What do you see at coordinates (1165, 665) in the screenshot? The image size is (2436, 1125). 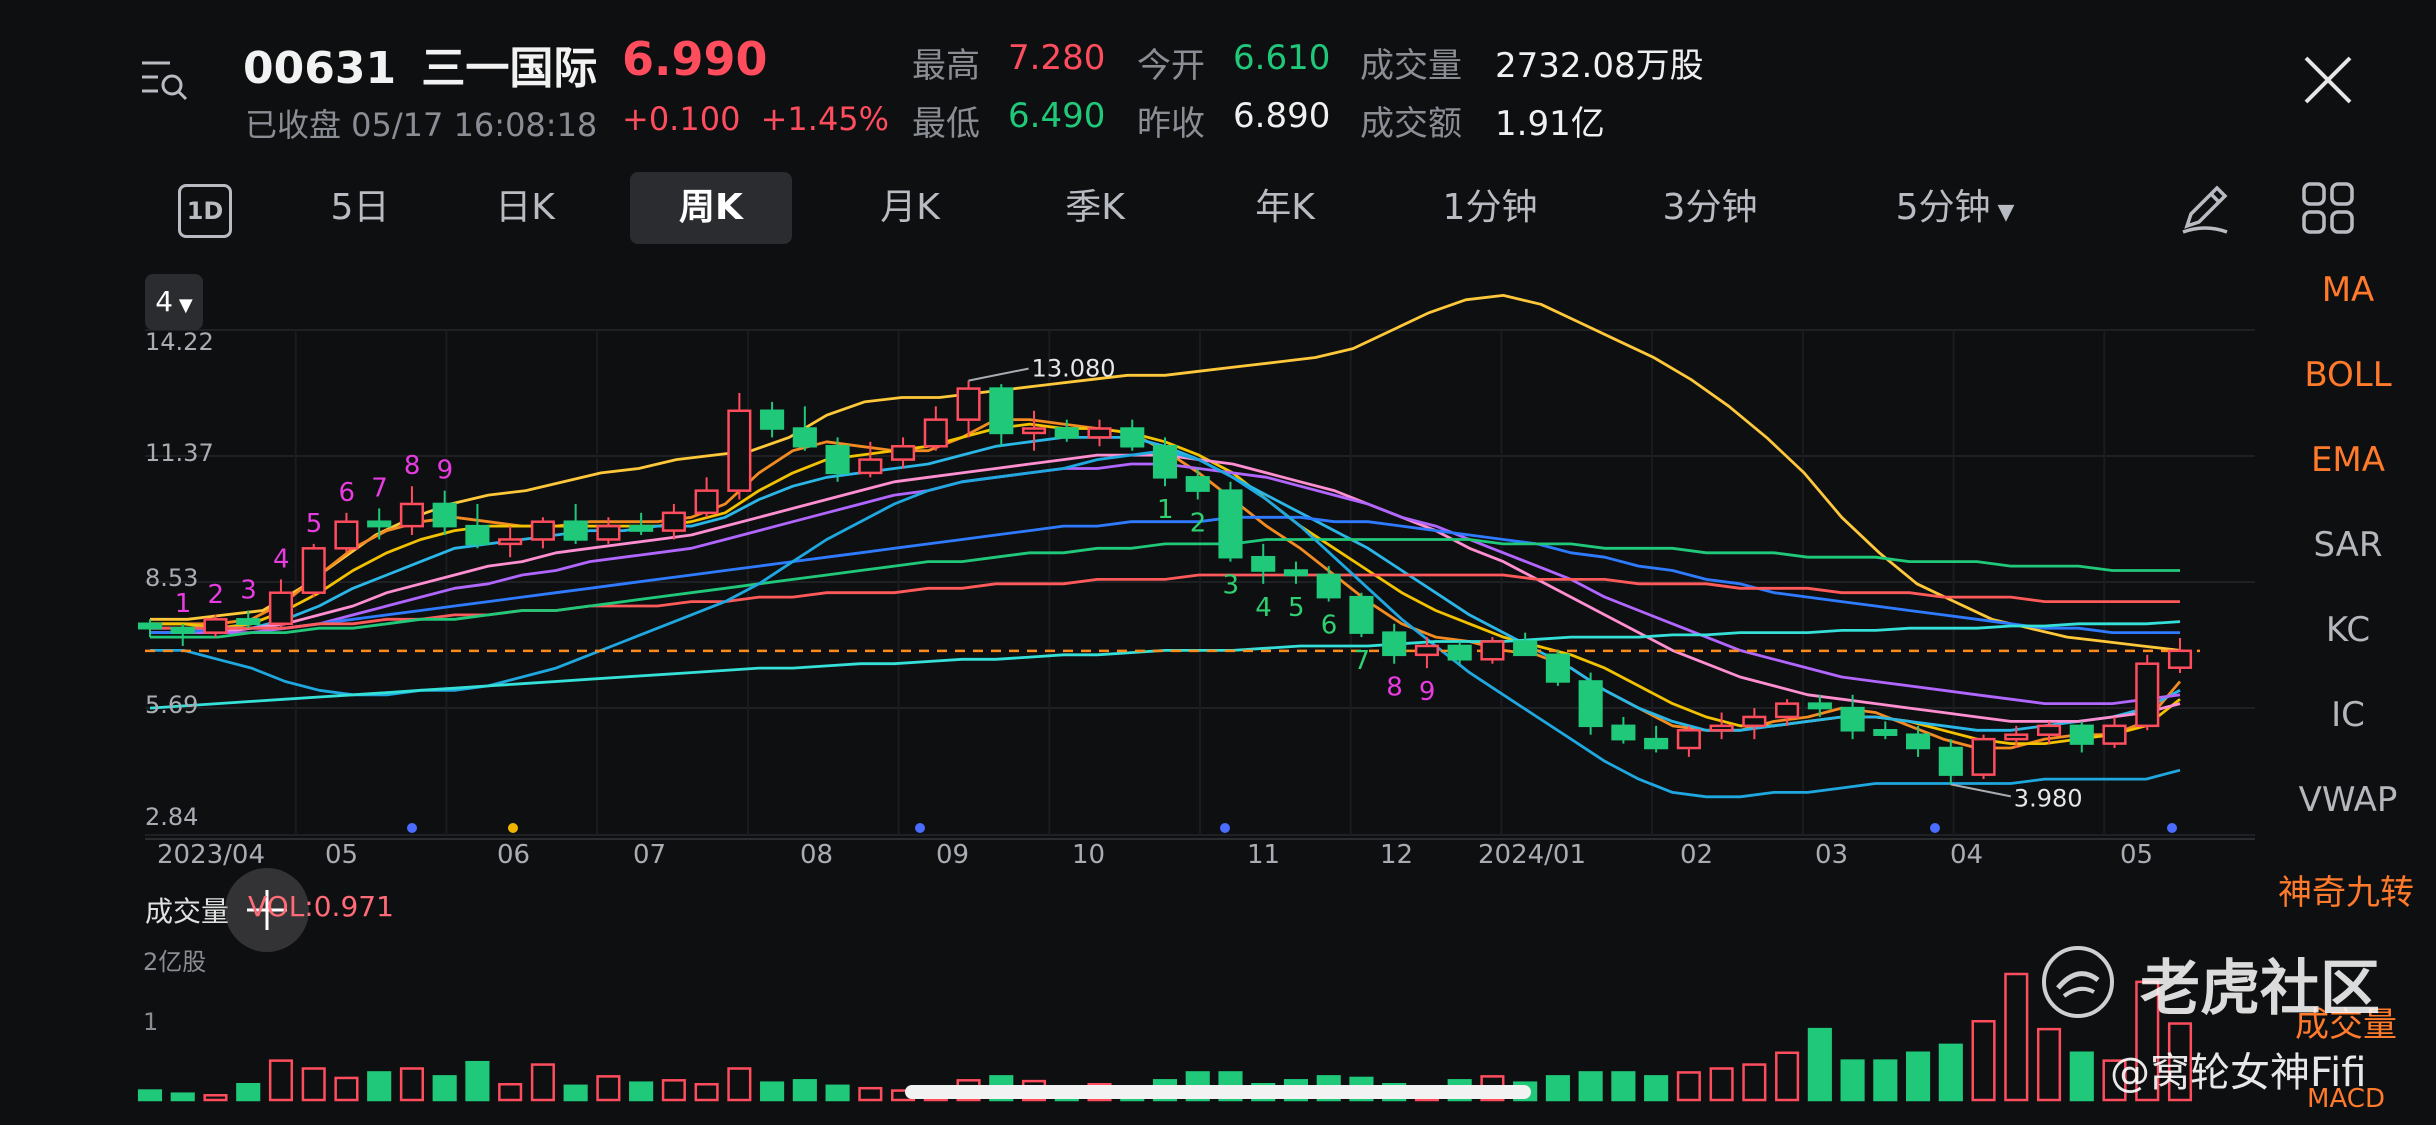 I see `indicator-line` at bounding box center [1165, 665].